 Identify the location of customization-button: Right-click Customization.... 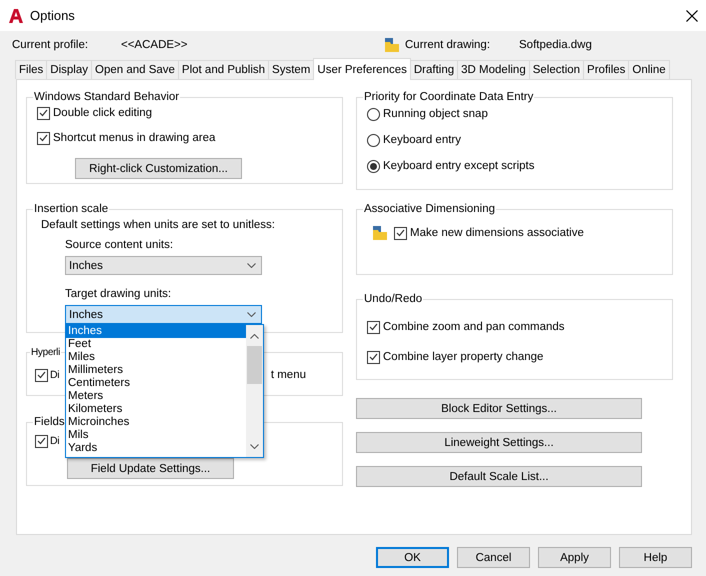
(158, 168).